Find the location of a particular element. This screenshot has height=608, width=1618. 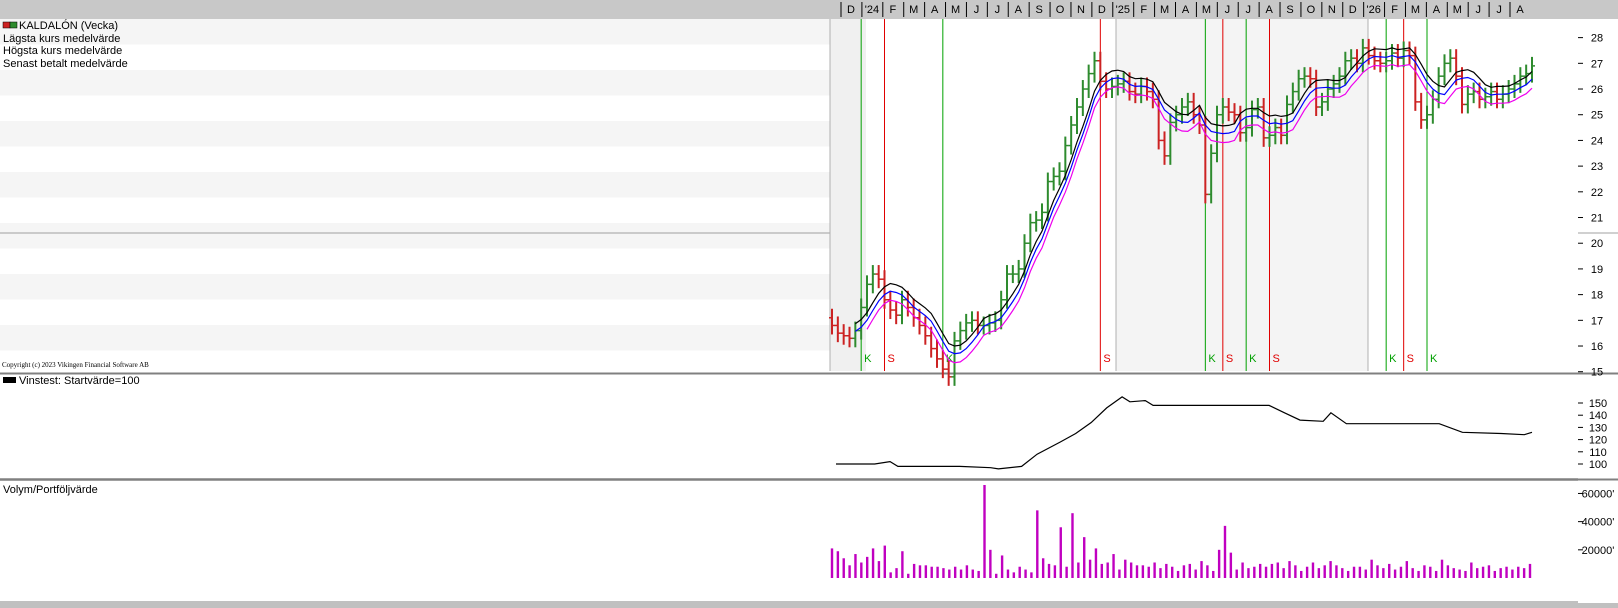

price-axis-label: 24 is located at coordinates (1597, 141).